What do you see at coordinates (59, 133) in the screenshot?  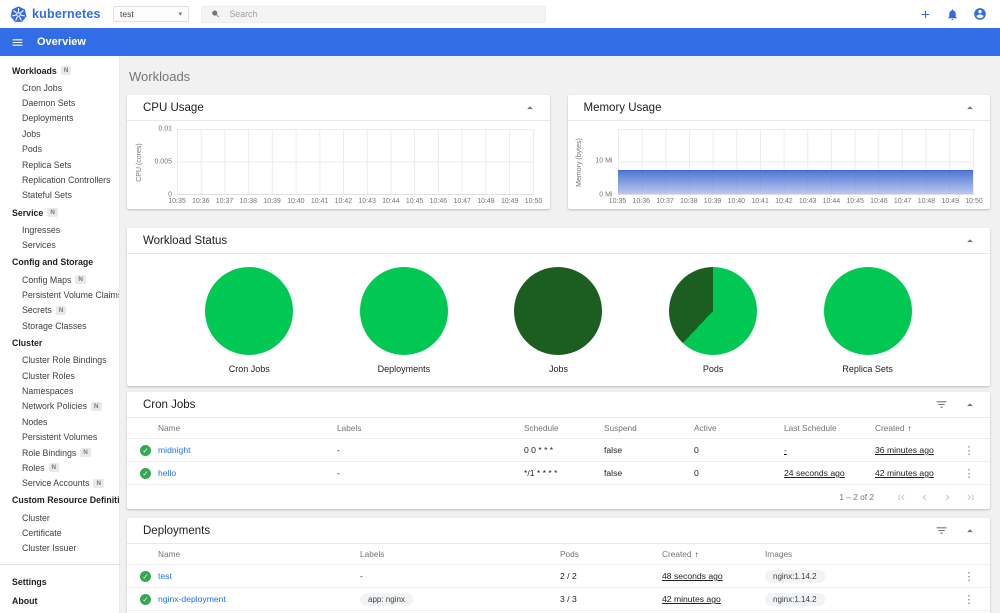 I see `sidebar-item-jobs: Jobs` at bounding box center [59, 133].